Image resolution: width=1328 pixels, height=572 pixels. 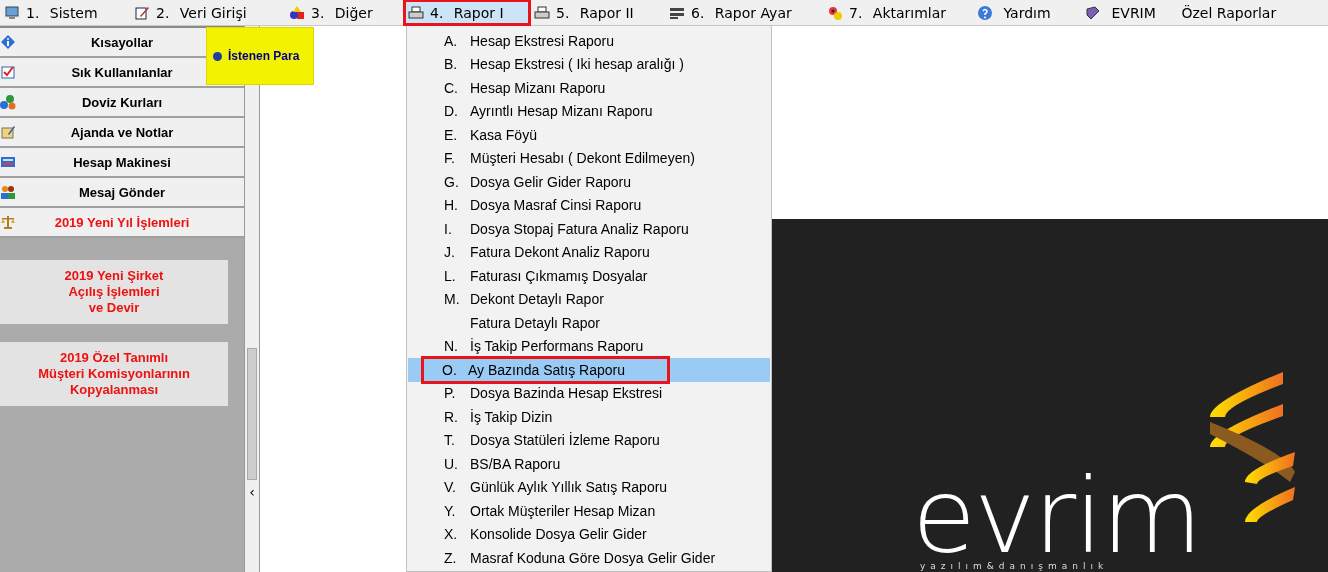 I want to click on menu-item: 2. Veri Girişi, so click(x=207, y=12).